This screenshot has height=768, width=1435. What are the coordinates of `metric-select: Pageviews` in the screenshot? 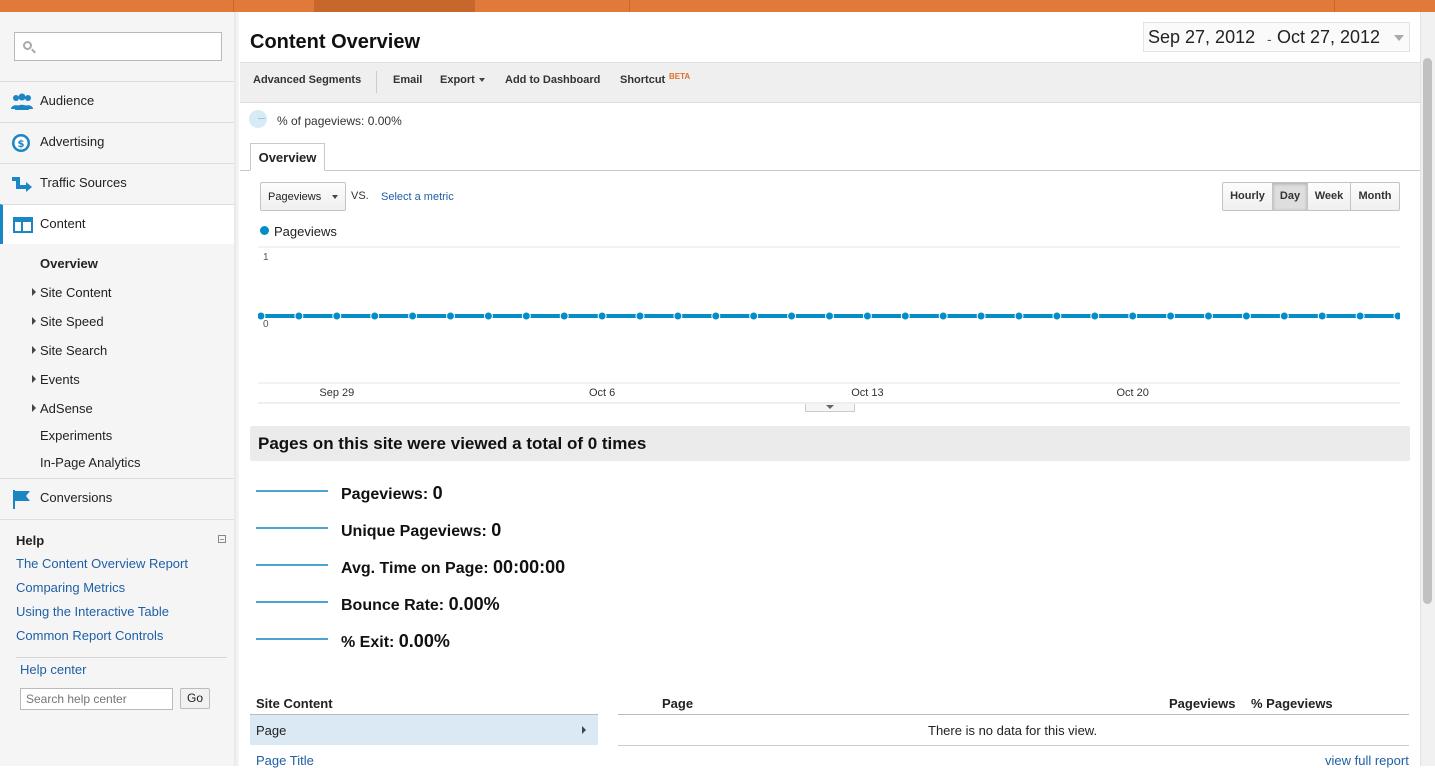 It's located at (303, 196).